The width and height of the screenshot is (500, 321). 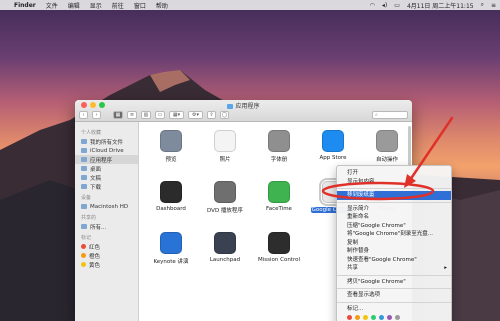 What do you see at coordinates (95, 256) in the screenshot?
I see `sidebar-item-label: 橙色` at bounding box center [95, 256].